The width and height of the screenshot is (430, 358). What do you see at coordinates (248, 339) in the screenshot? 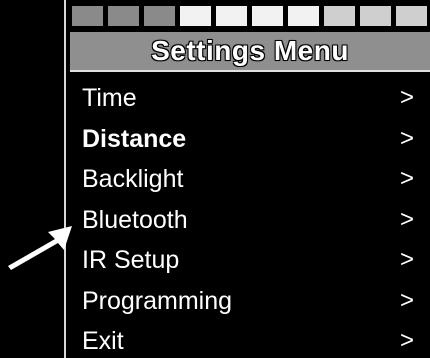
I see `menu-item-exit: Exit >` at bounding box center [248, 339].